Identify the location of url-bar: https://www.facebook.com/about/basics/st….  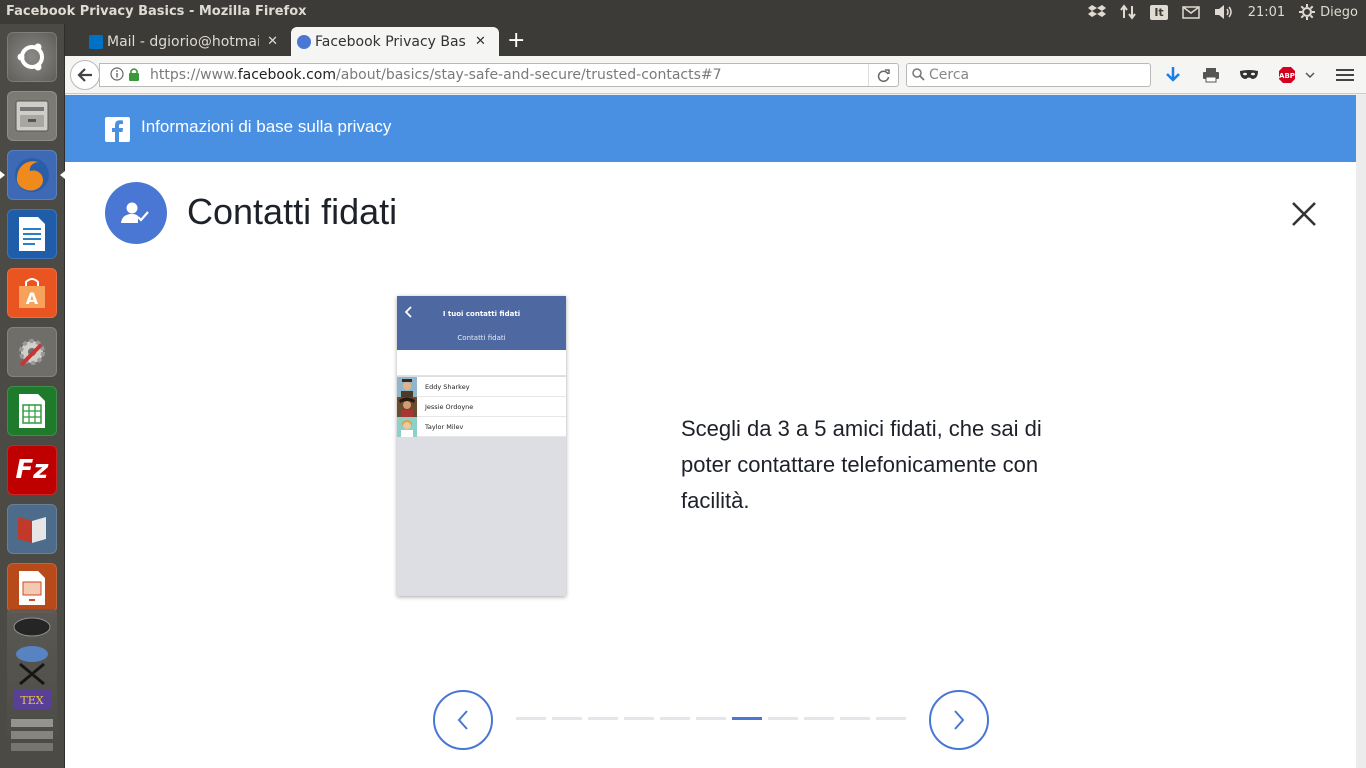
(499, 75).